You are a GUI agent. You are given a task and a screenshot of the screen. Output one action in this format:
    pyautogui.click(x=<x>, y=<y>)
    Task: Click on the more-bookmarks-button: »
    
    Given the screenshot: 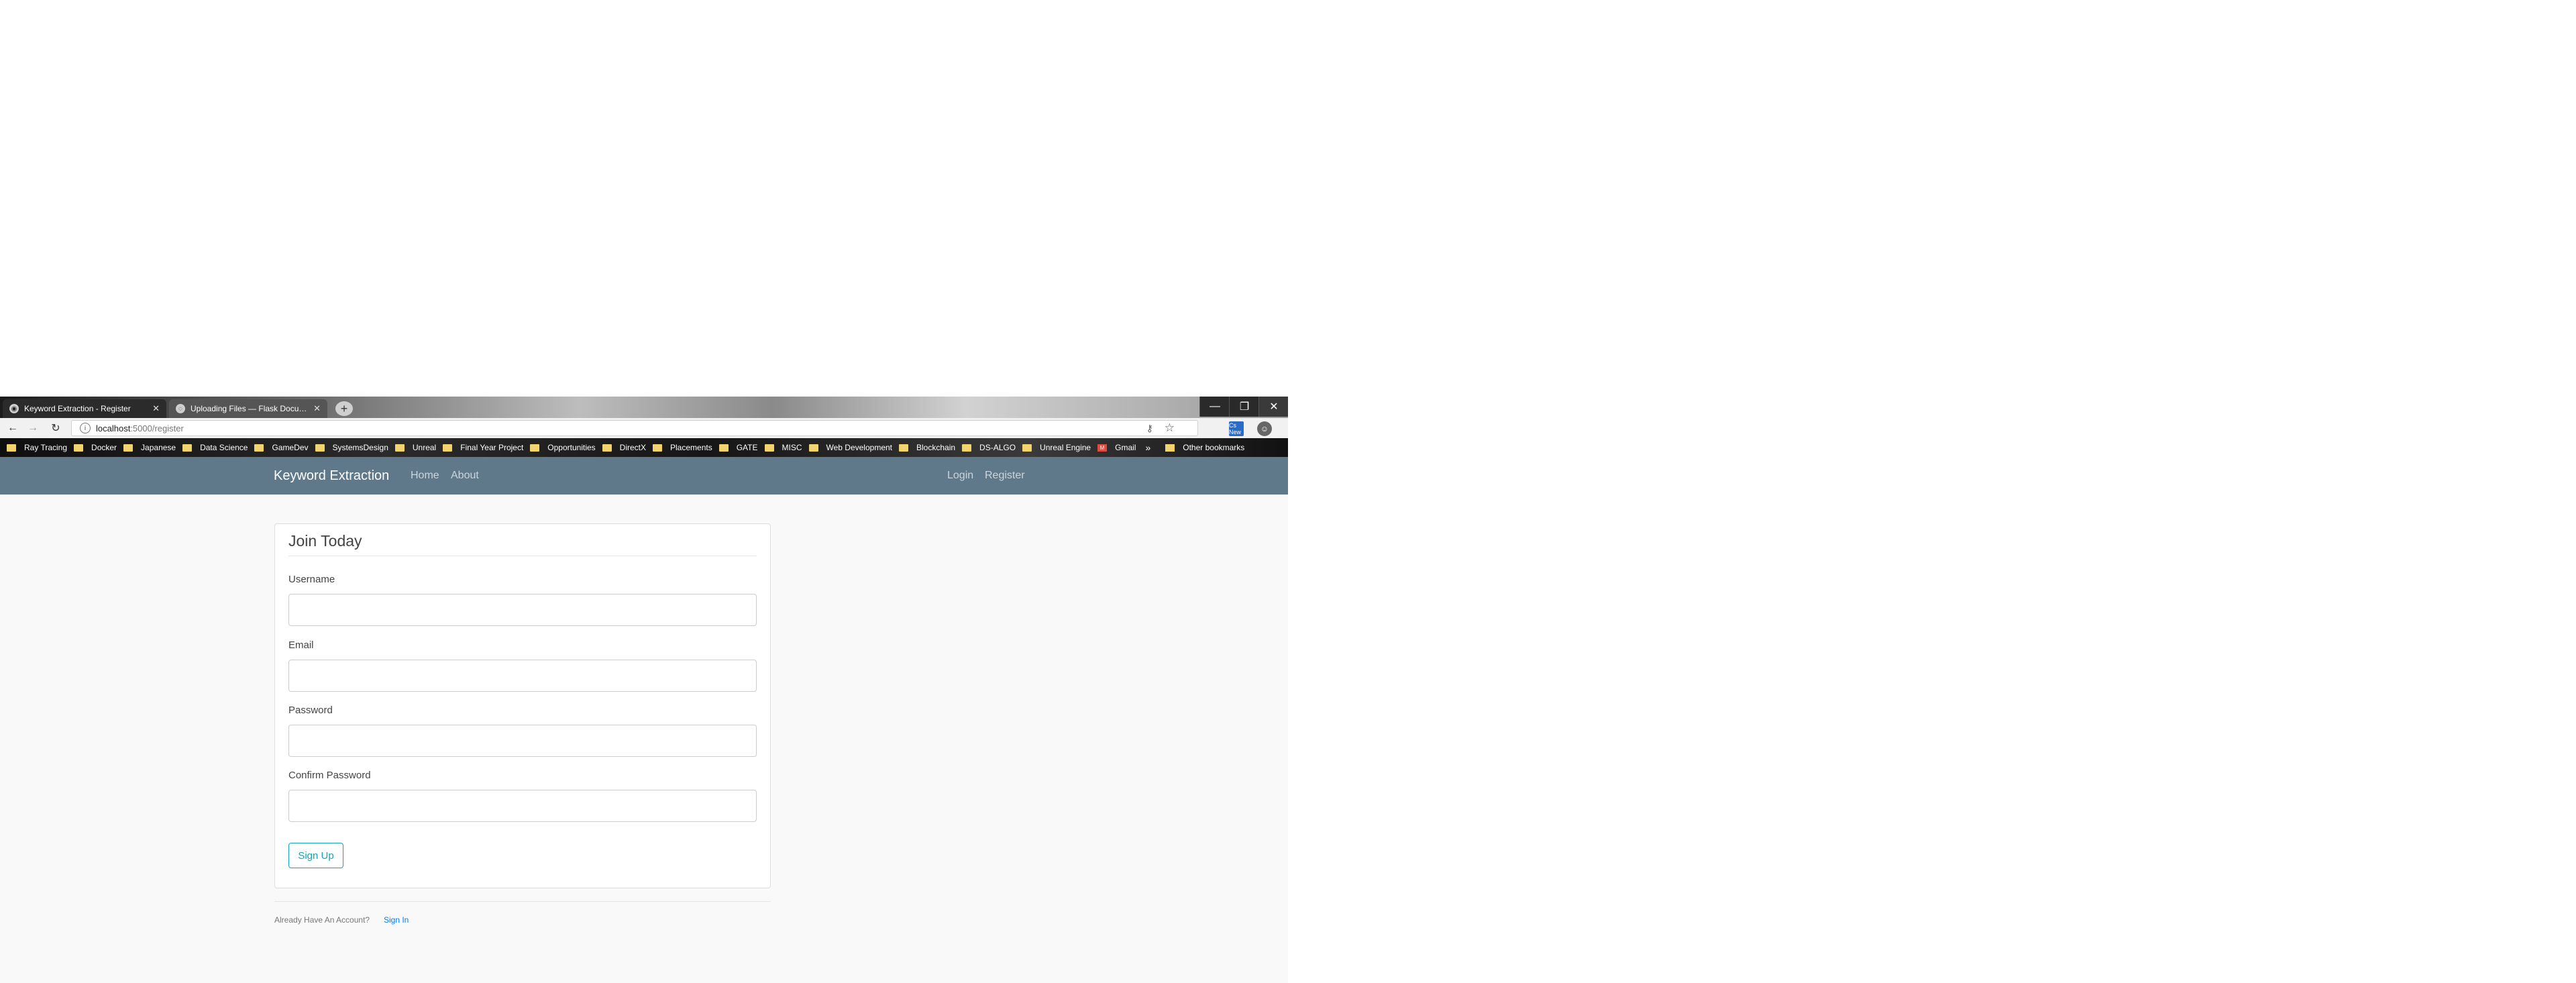 What is the action you would take?
    pyautogui.click(x=1147, y=447)
    